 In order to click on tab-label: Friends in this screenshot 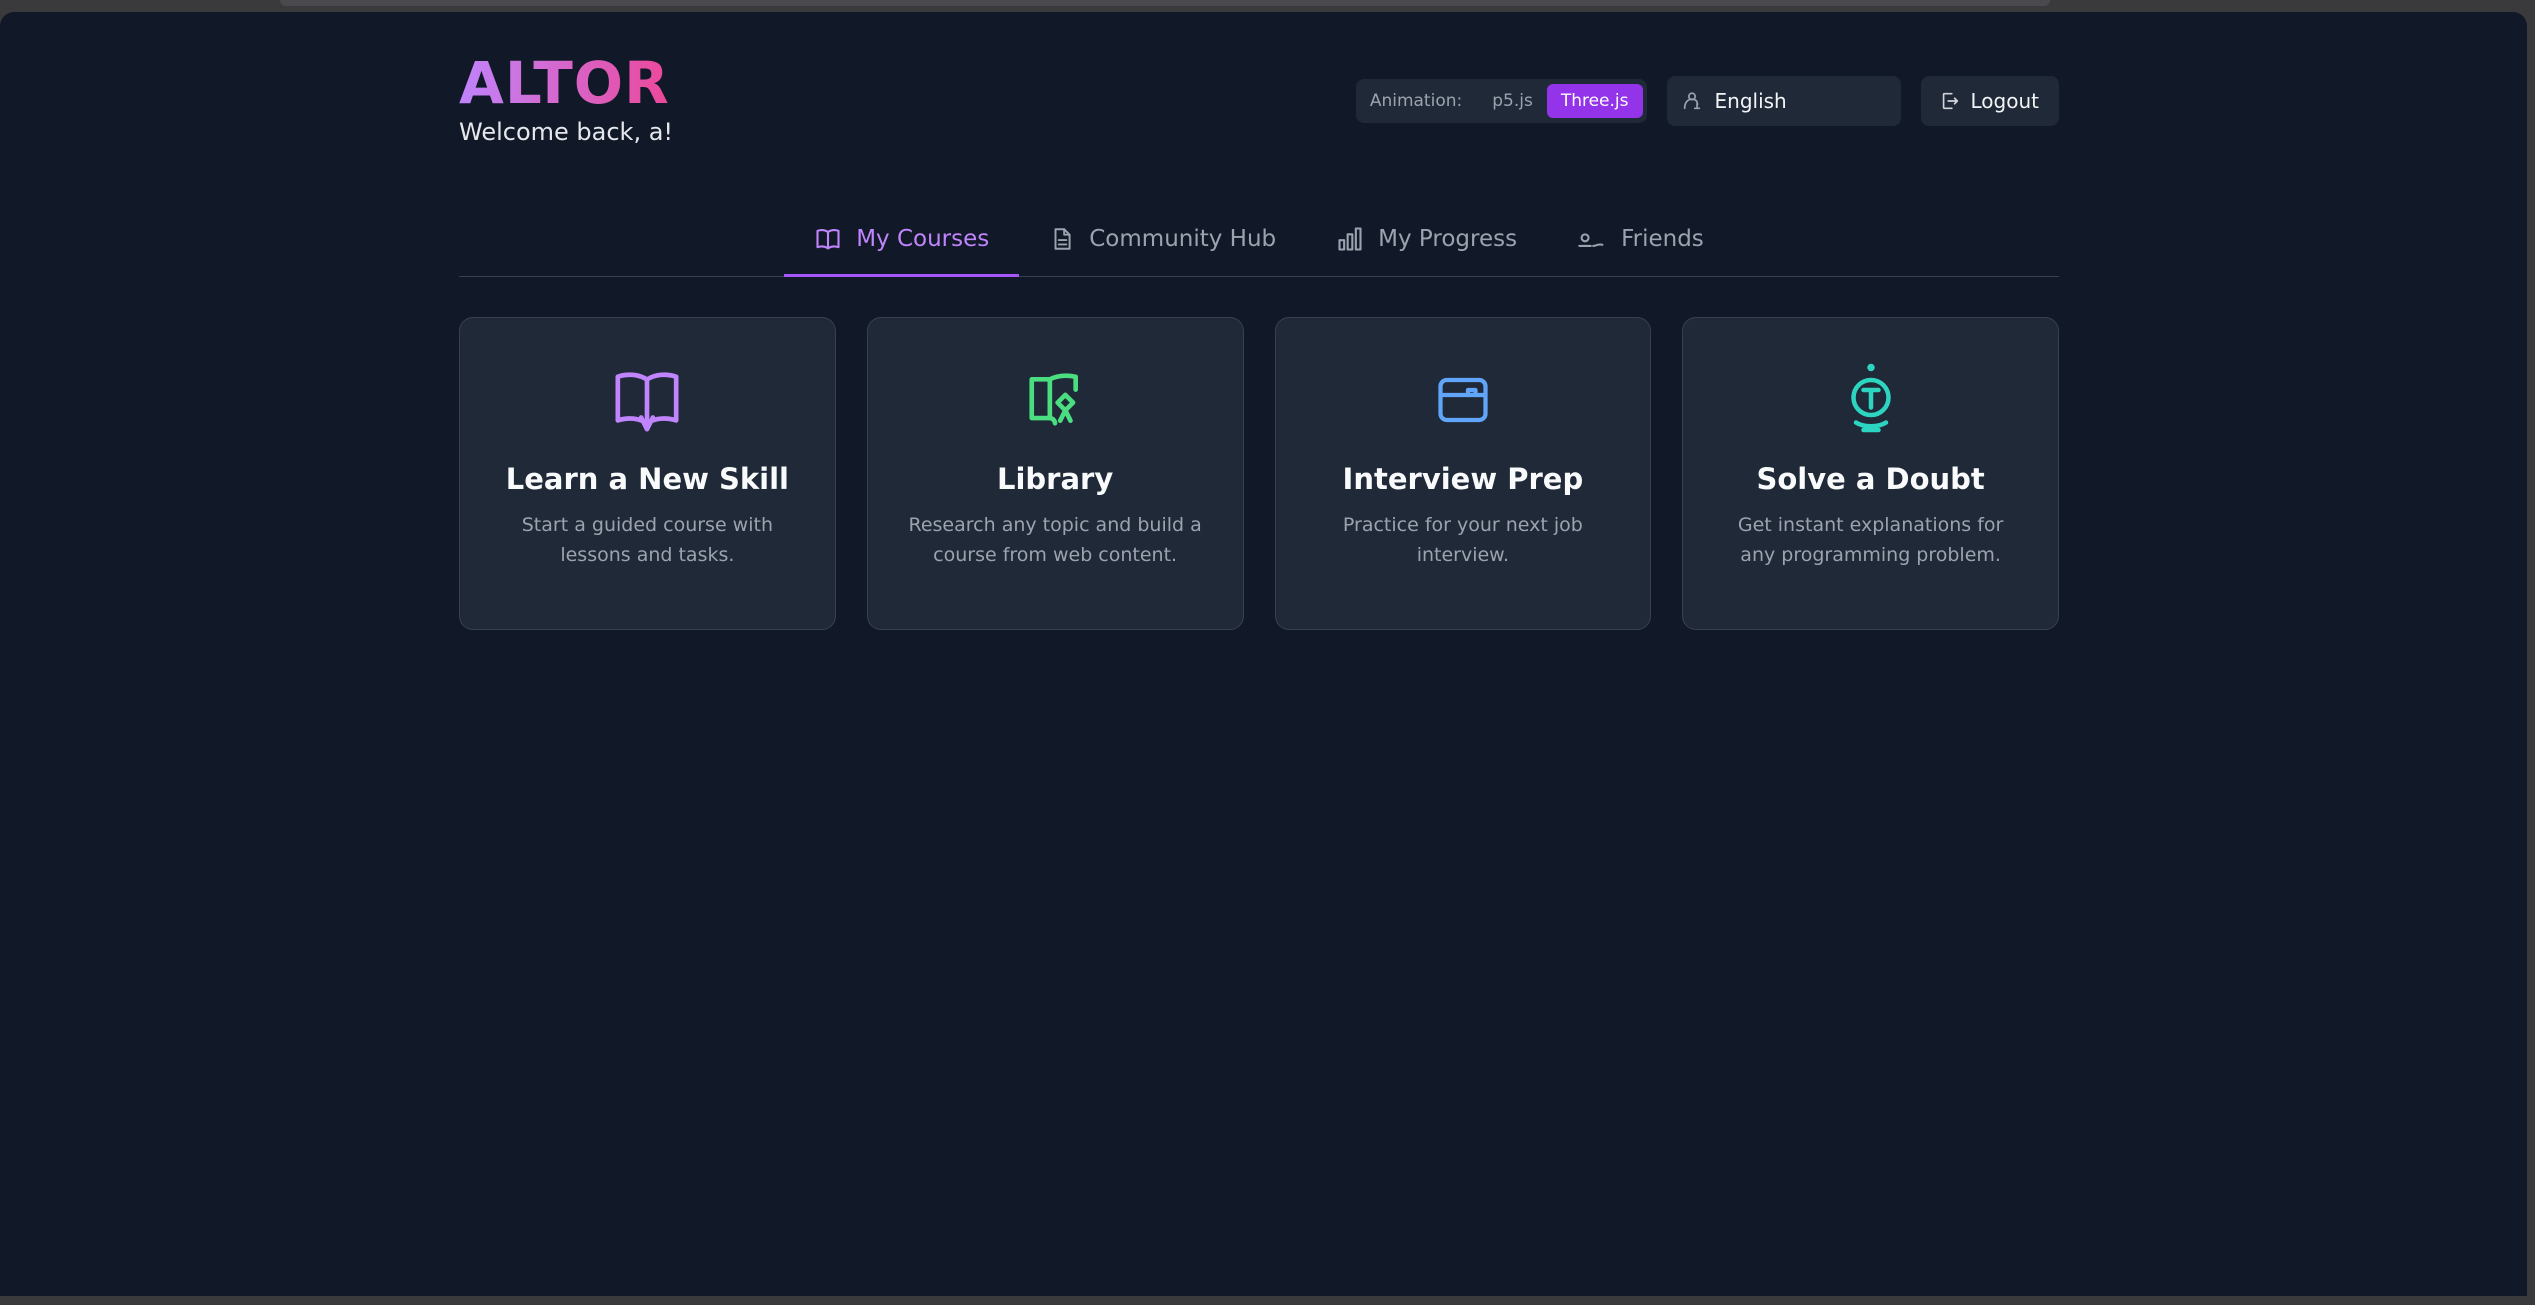, I will do `click(1662, 239)`.